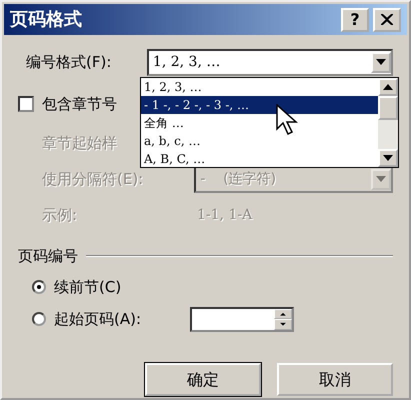  I want to click on spin-down-icon, so click(283, 324).